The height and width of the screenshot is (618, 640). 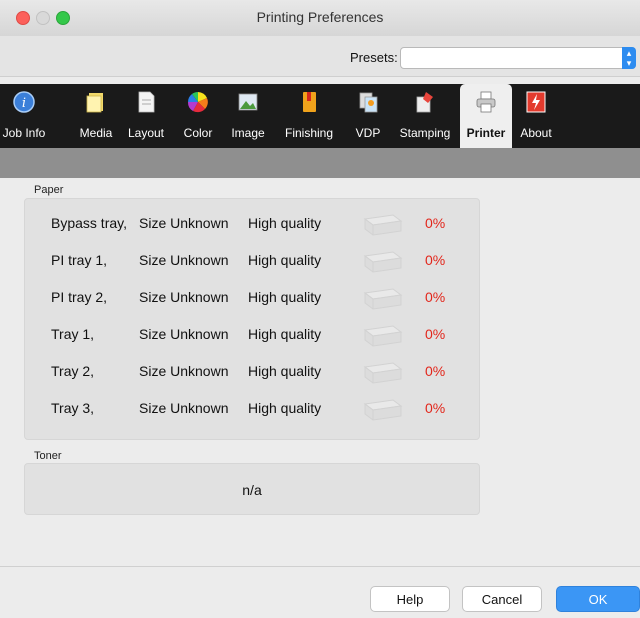 What do you see at coordinates (309, 102) in the screenshot?
I see `finishing-icon` at bounding box center [309, 102].